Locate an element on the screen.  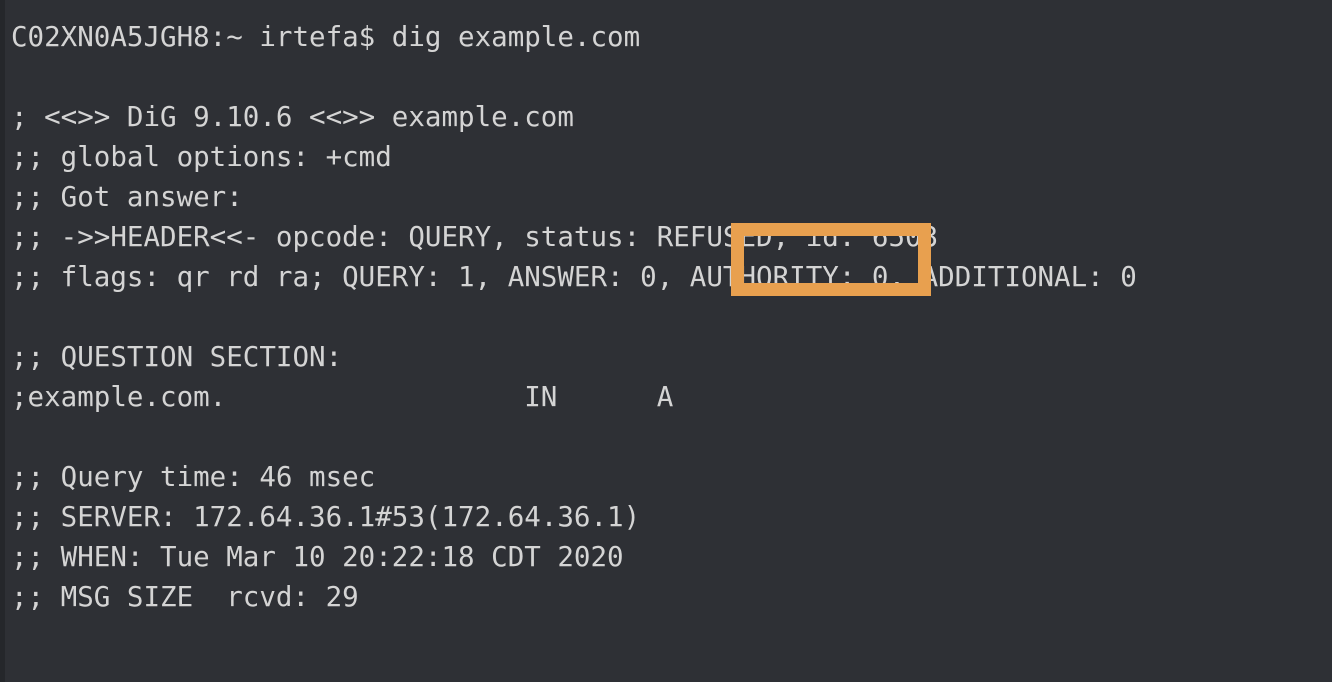
terminal-line-dig-version: ; <<>> DiG 9.10.6 <<>> example.com is located at coordinates (292, 117).